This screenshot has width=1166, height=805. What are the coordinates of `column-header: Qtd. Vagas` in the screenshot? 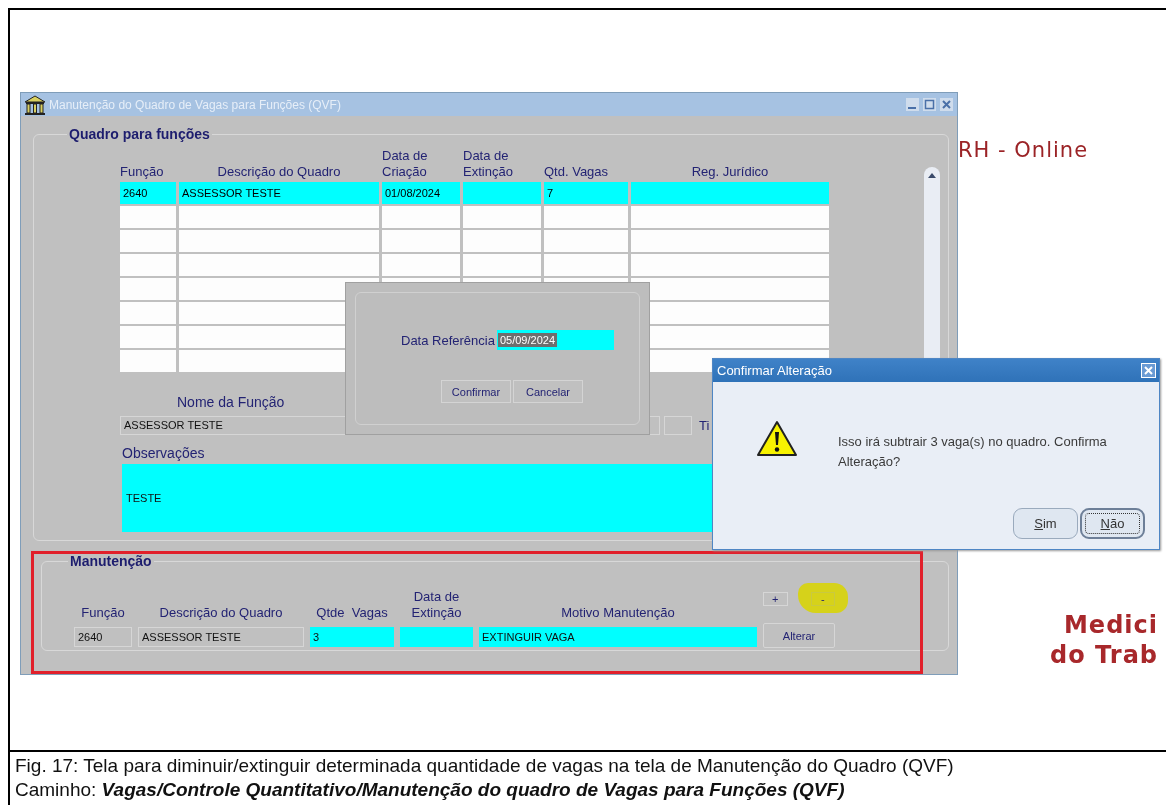 It's located at (577, 172).